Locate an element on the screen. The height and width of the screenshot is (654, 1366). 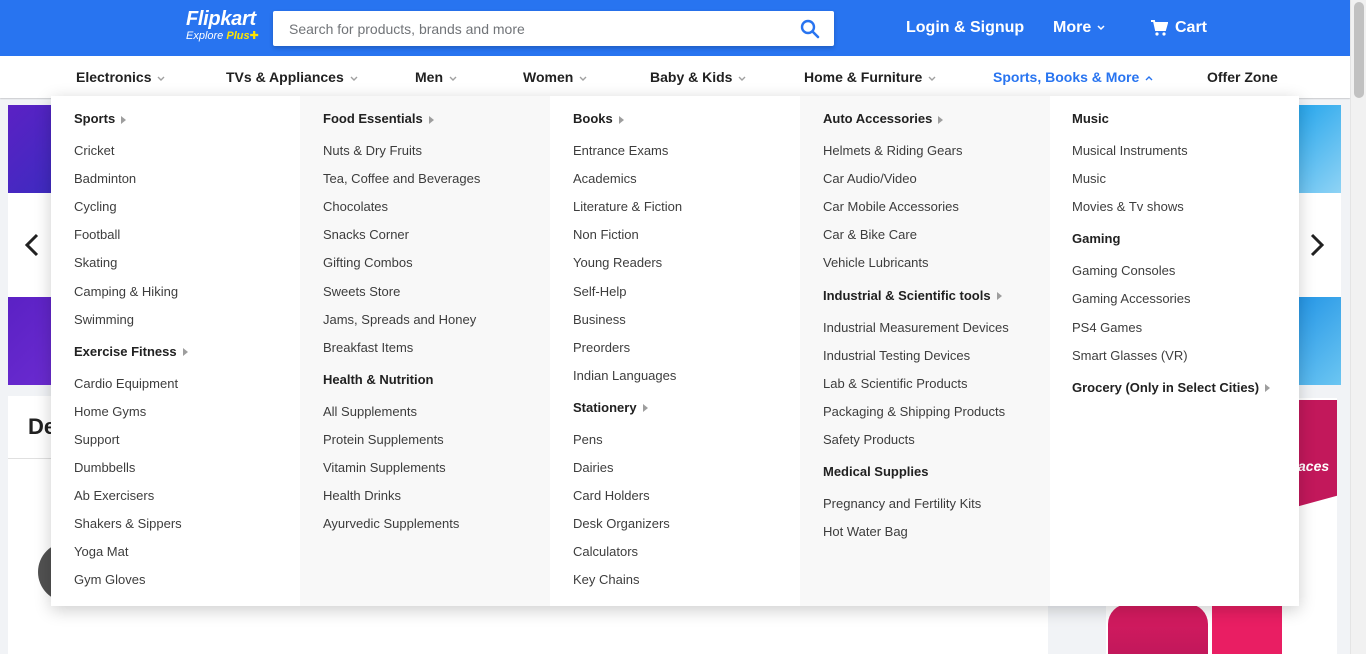
menu-item-helmets-riding-gears: Helmets & Riding Gears is located at coordinates (892, 151).